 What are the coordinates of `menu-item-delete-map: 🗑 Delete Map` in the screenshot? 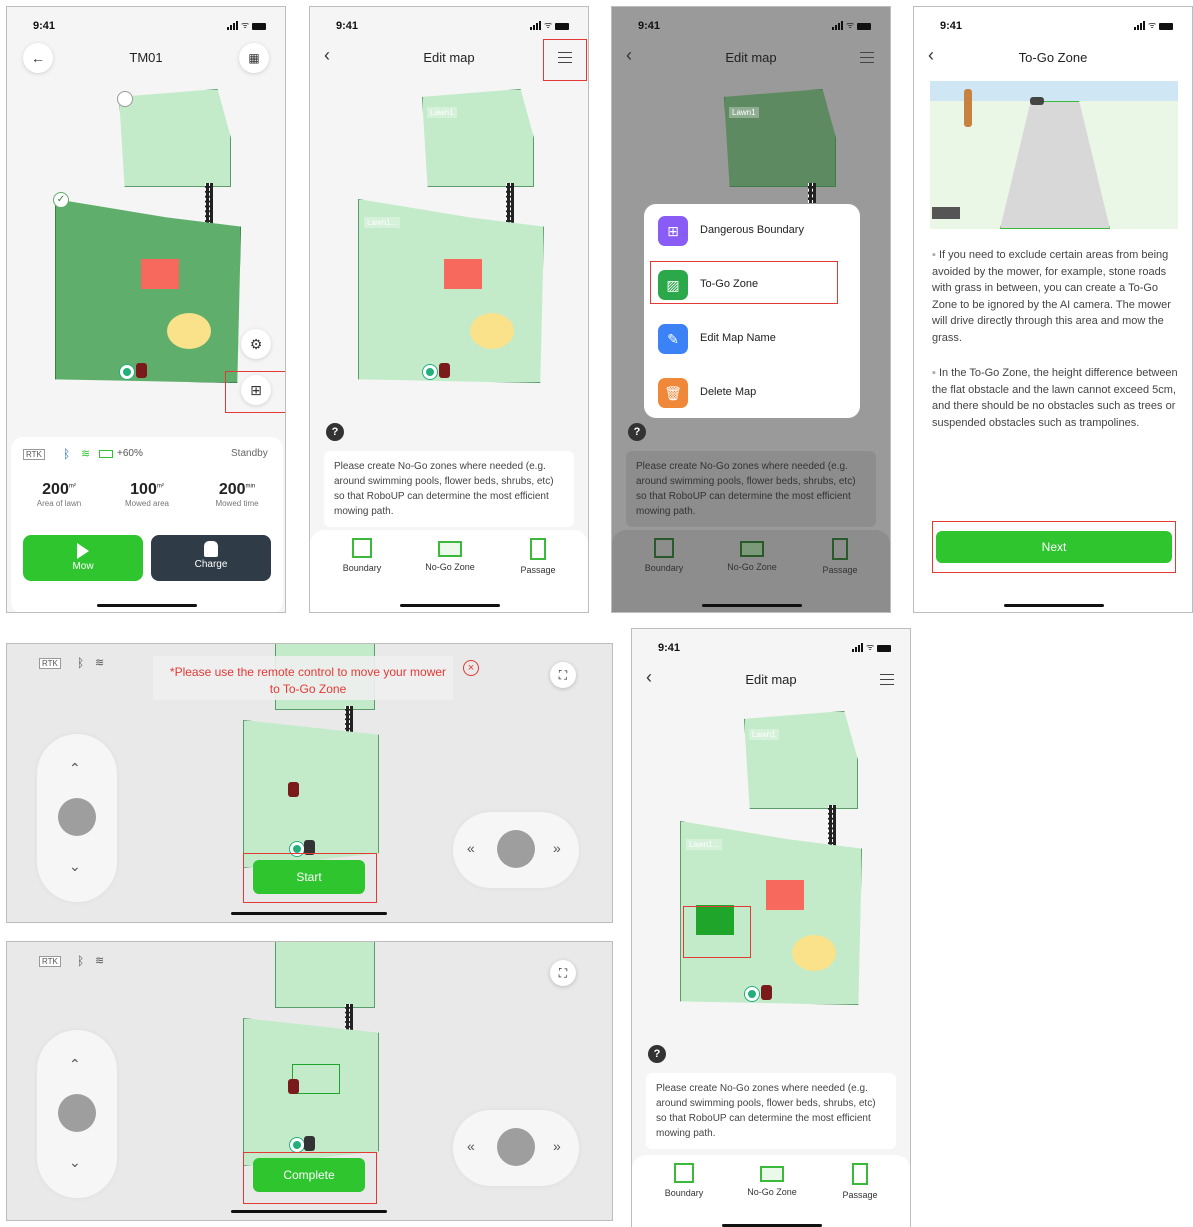 It's located at (753, 393).